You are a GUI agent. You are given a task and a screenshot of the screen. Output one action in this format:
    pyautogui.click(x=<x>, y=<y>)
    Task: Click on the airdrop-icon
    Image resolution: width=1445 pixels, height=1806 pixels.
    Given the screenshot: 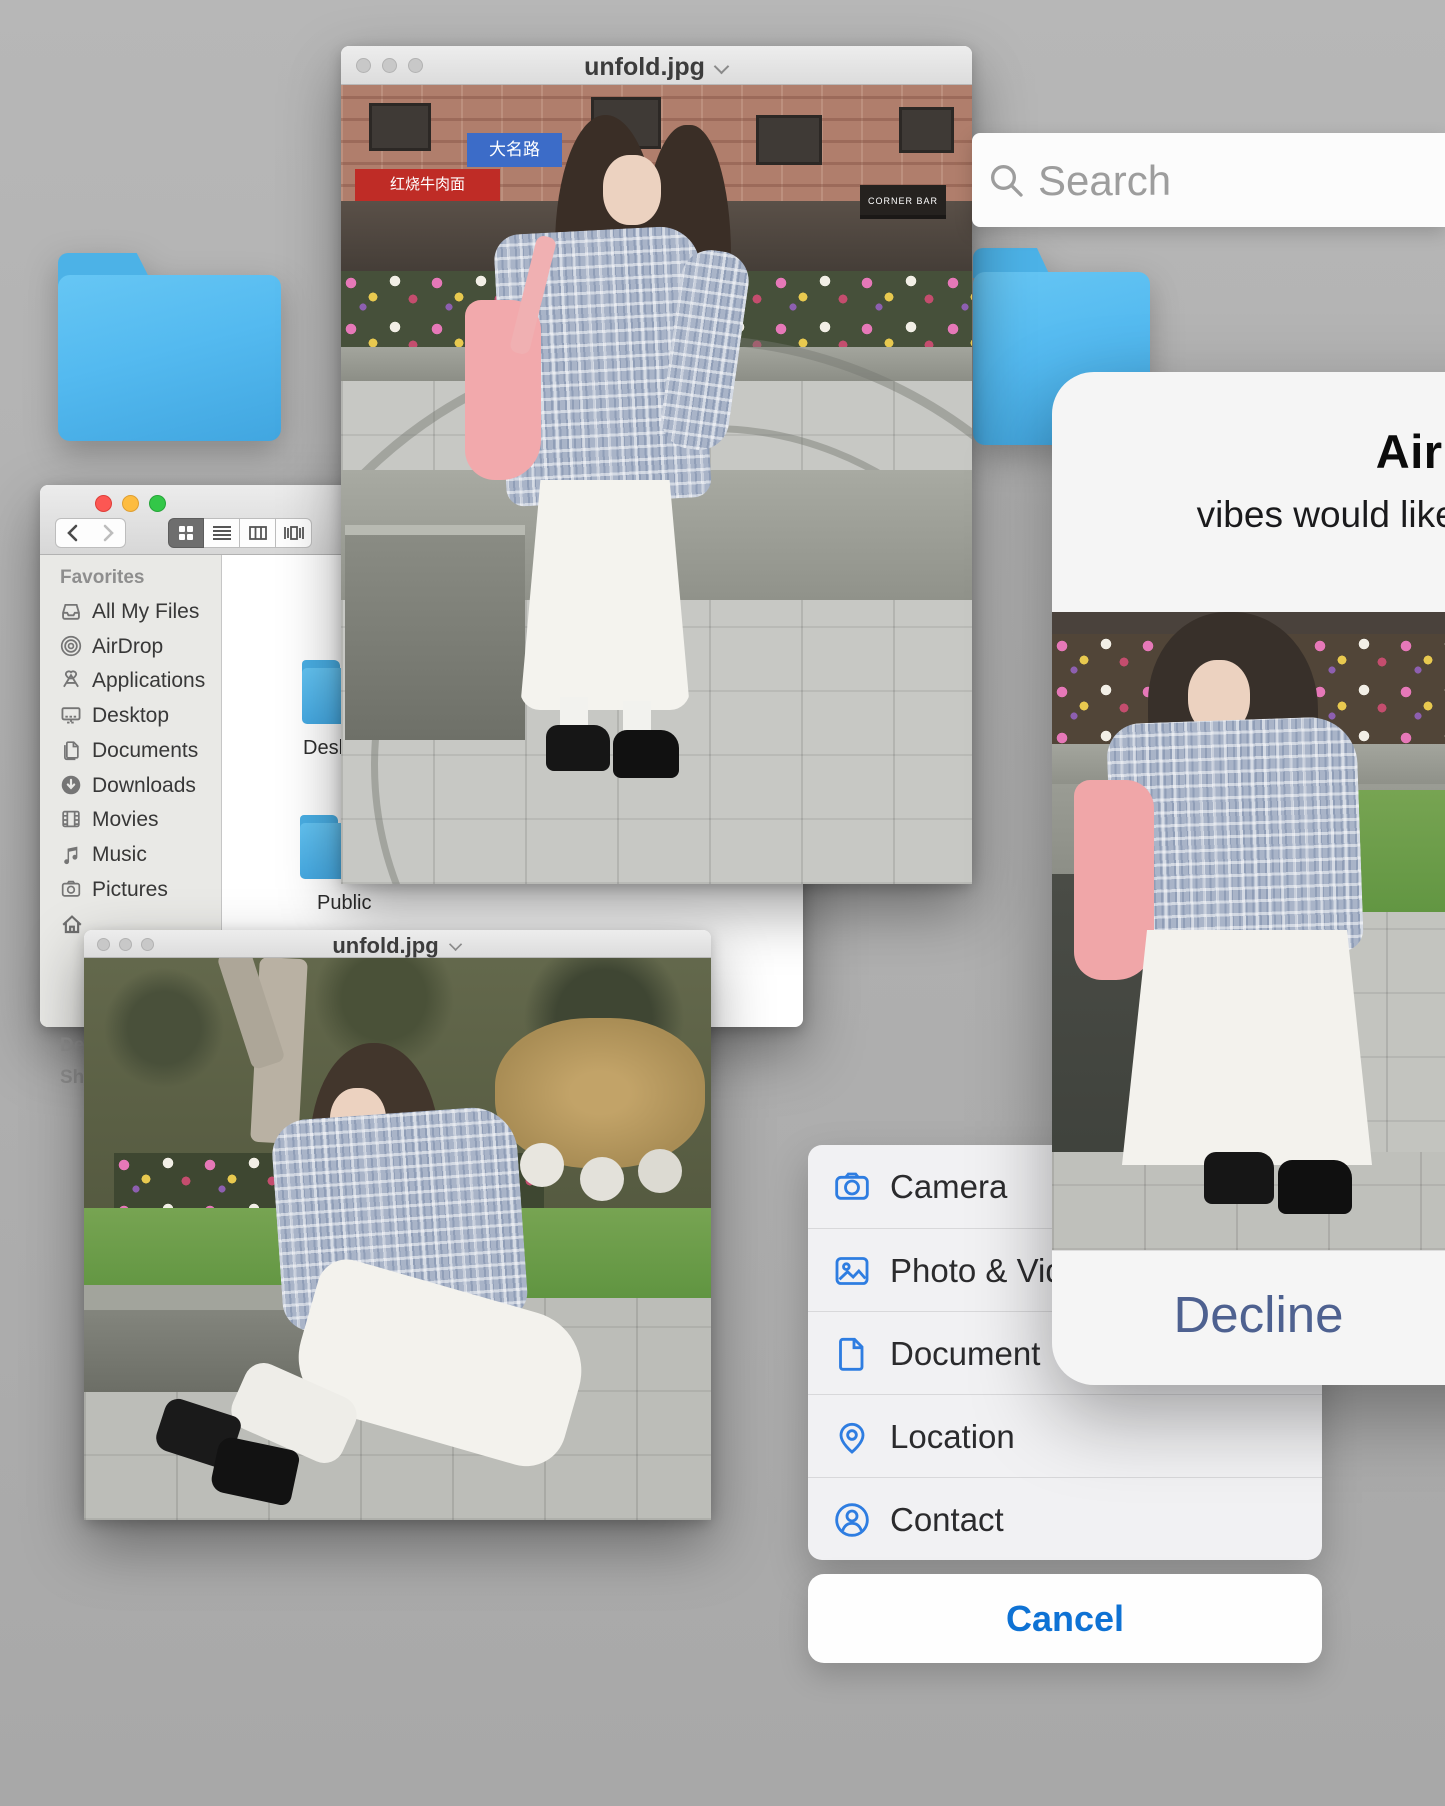 What is the action you would take?
    pyautogui.click(x=72, y=647)
    